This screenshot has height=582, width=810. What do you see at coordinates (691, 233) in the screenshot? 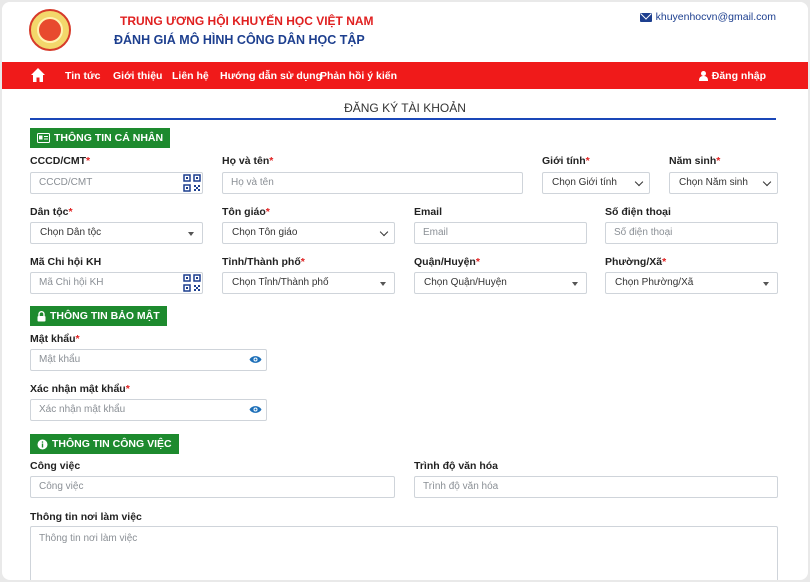
I see `phone-input: Số điện thoại` at bounding box center [691, 233].